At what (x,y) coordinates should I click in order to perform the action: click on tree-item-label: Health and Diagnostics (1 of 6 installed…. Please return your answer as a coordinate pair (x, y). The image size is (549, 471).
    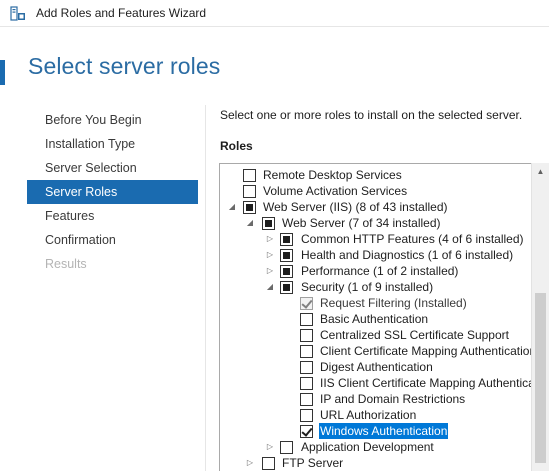
    Looking at the image, I should click on (407, 255).